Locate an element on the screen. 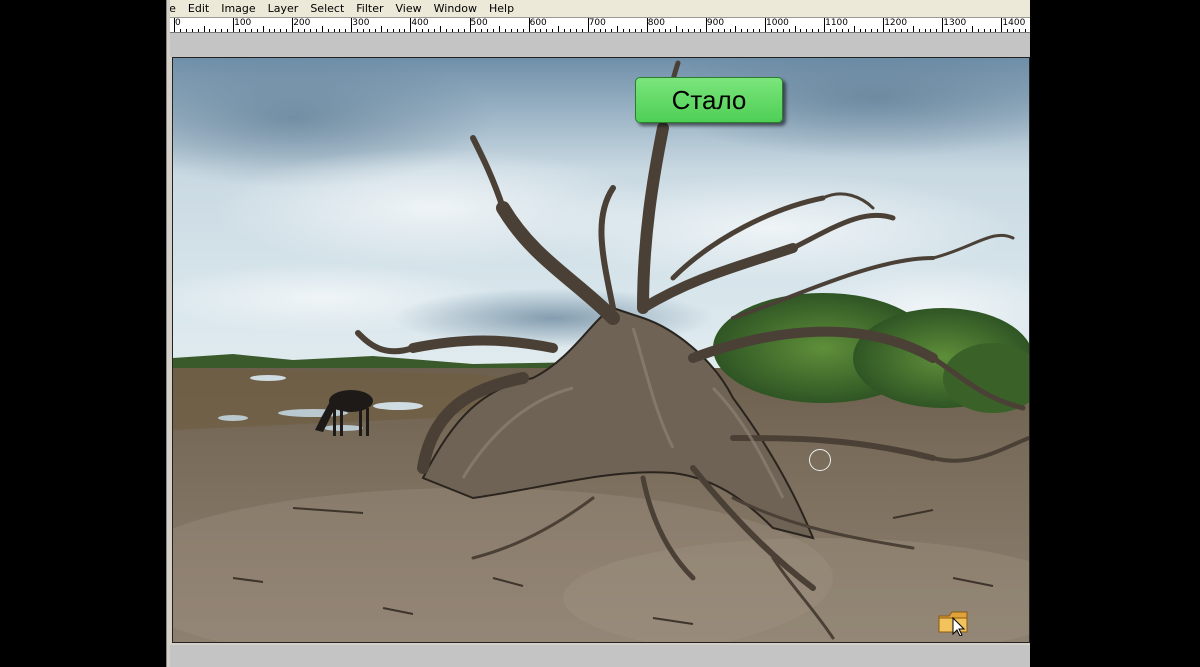 This screenshot has width=1200, height=667. menu-image: Image is located at coordinates (238, 8).